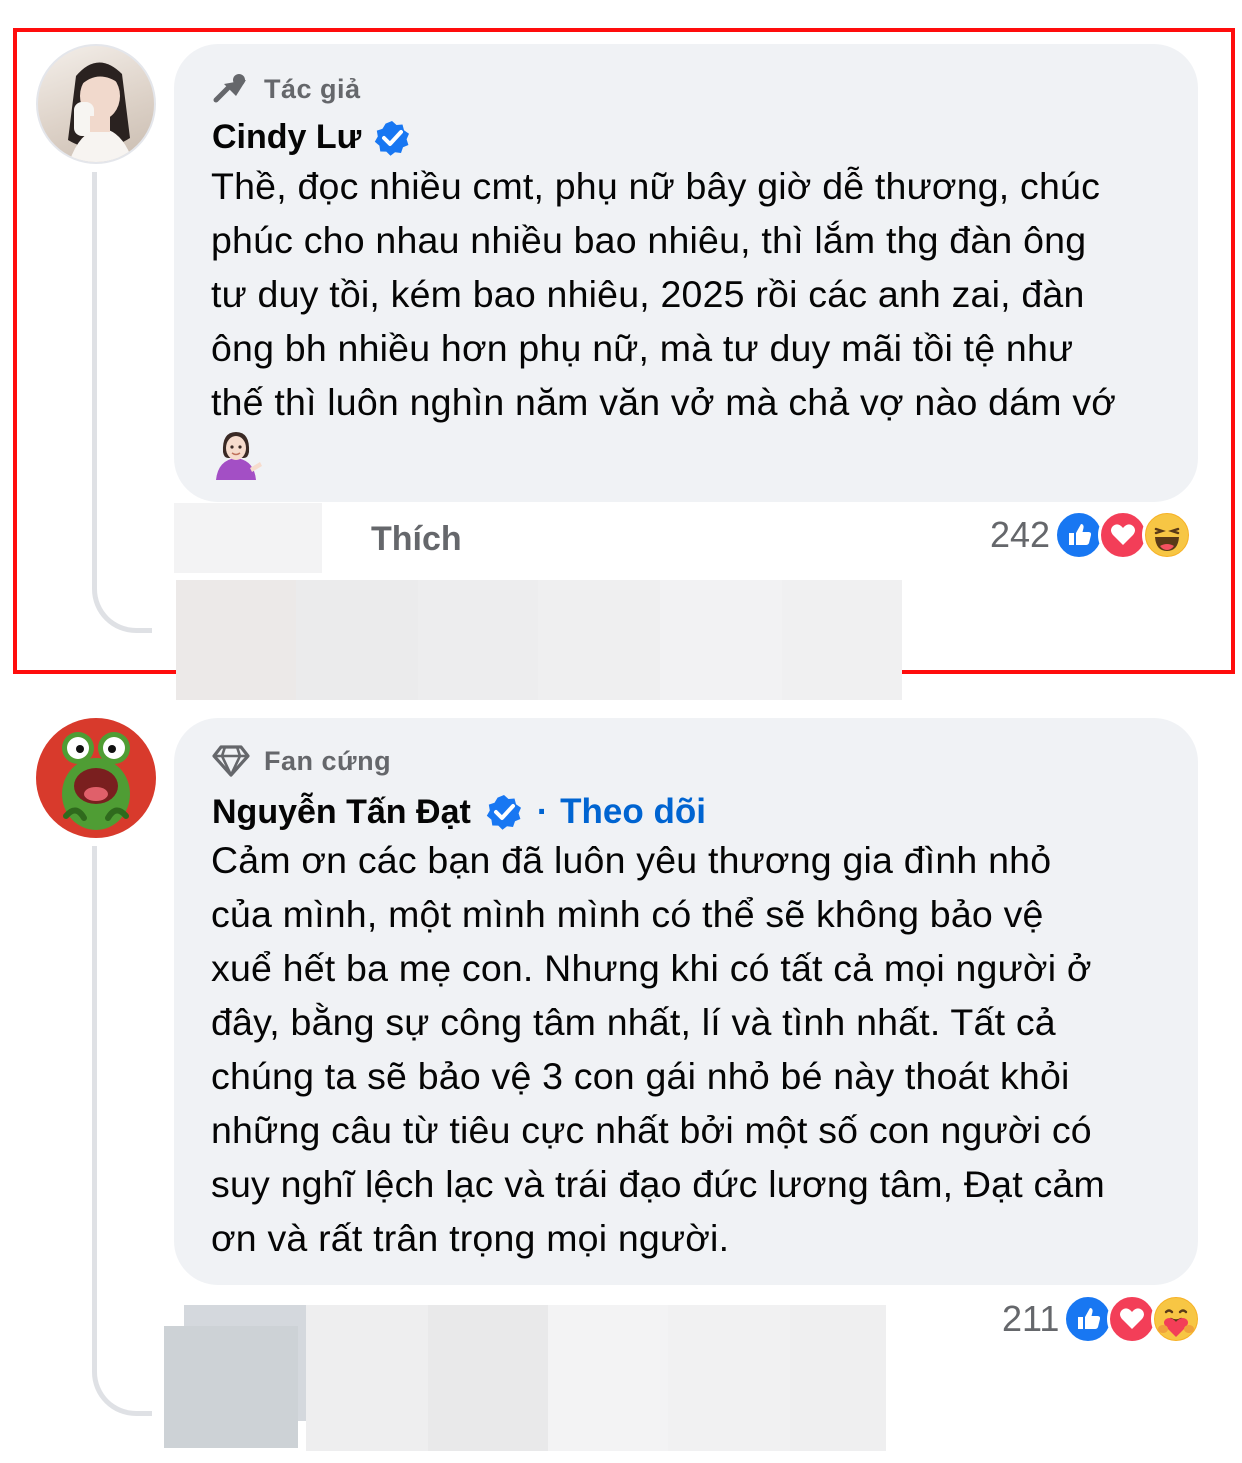 The image size is (1242, 1463). I want to click on like-button: Thích, so click(416, 539).